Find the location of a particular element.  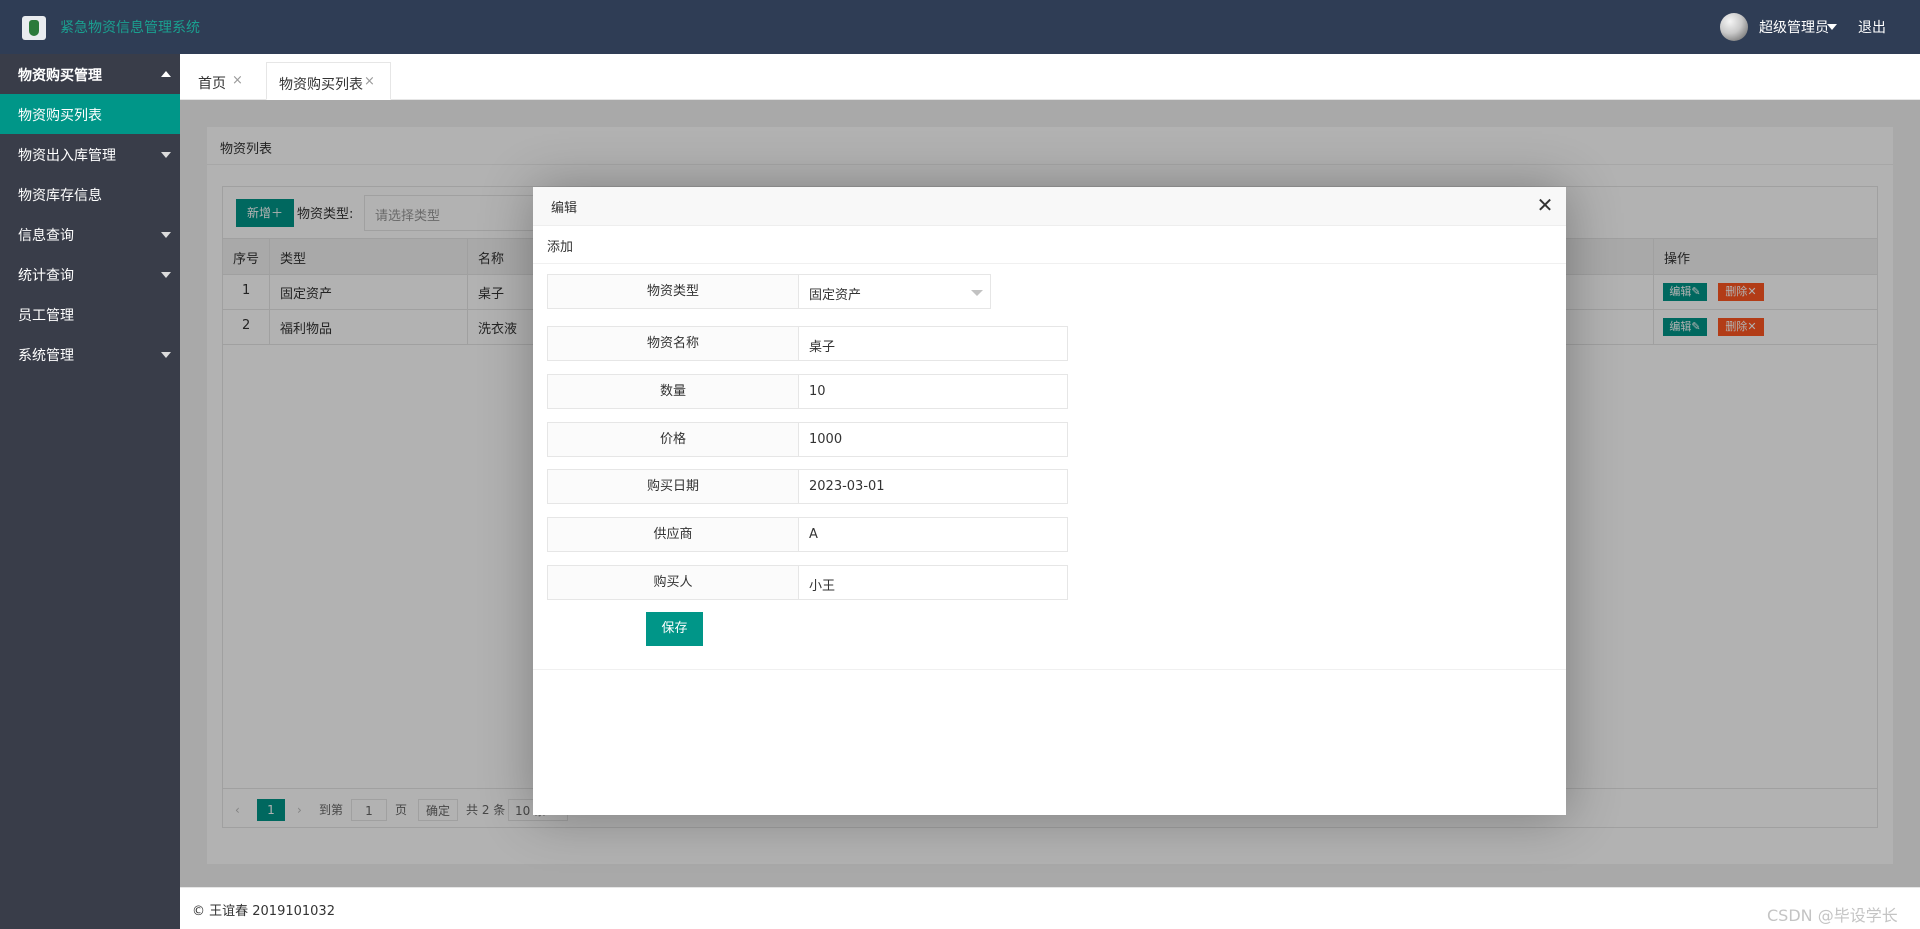

sidebar-item-label: 信息查询 is located at coordinates (46, 236).